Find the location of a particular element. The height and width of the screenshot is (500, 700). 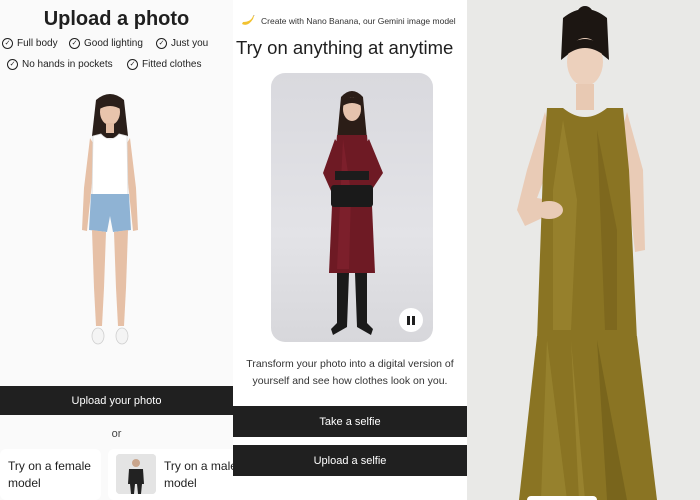

checklist-item-just-you: ✓ Just you is located at coordinates (182, 43).